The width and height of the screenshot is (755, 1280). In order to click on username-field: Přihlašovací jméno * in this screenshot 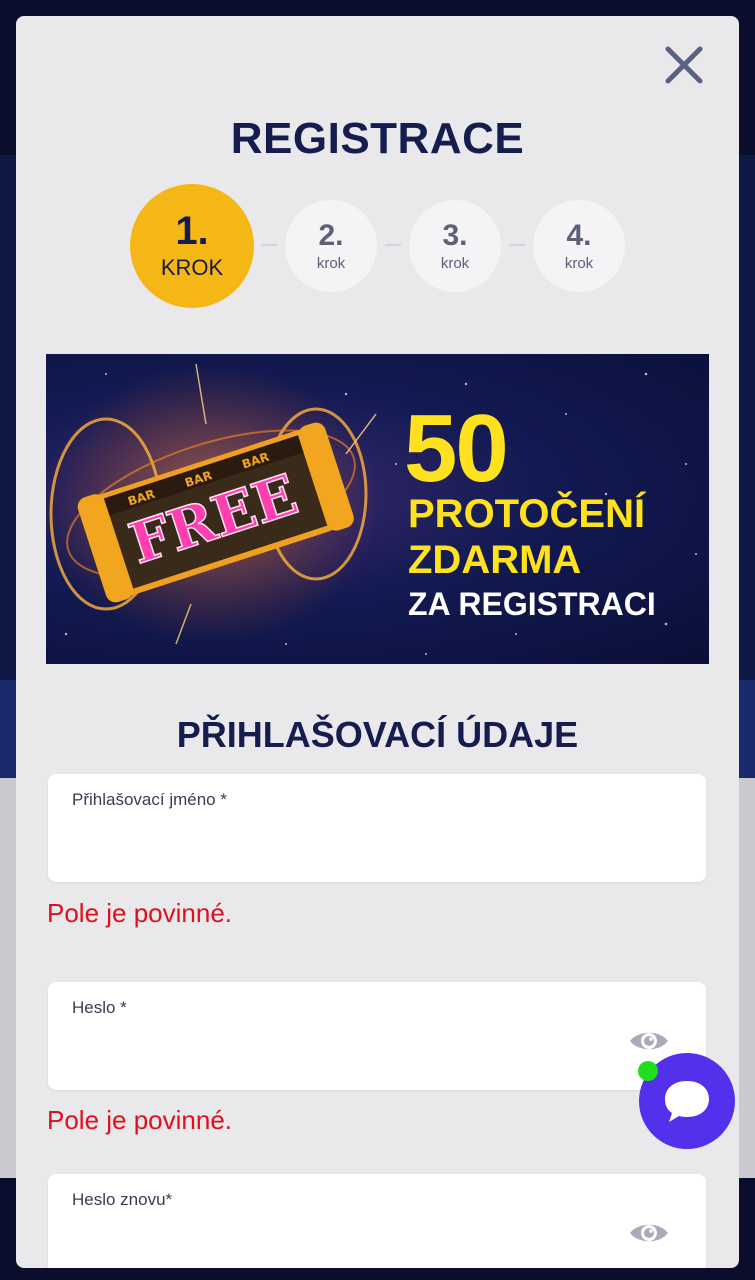, I will do `click(377, 828)`.